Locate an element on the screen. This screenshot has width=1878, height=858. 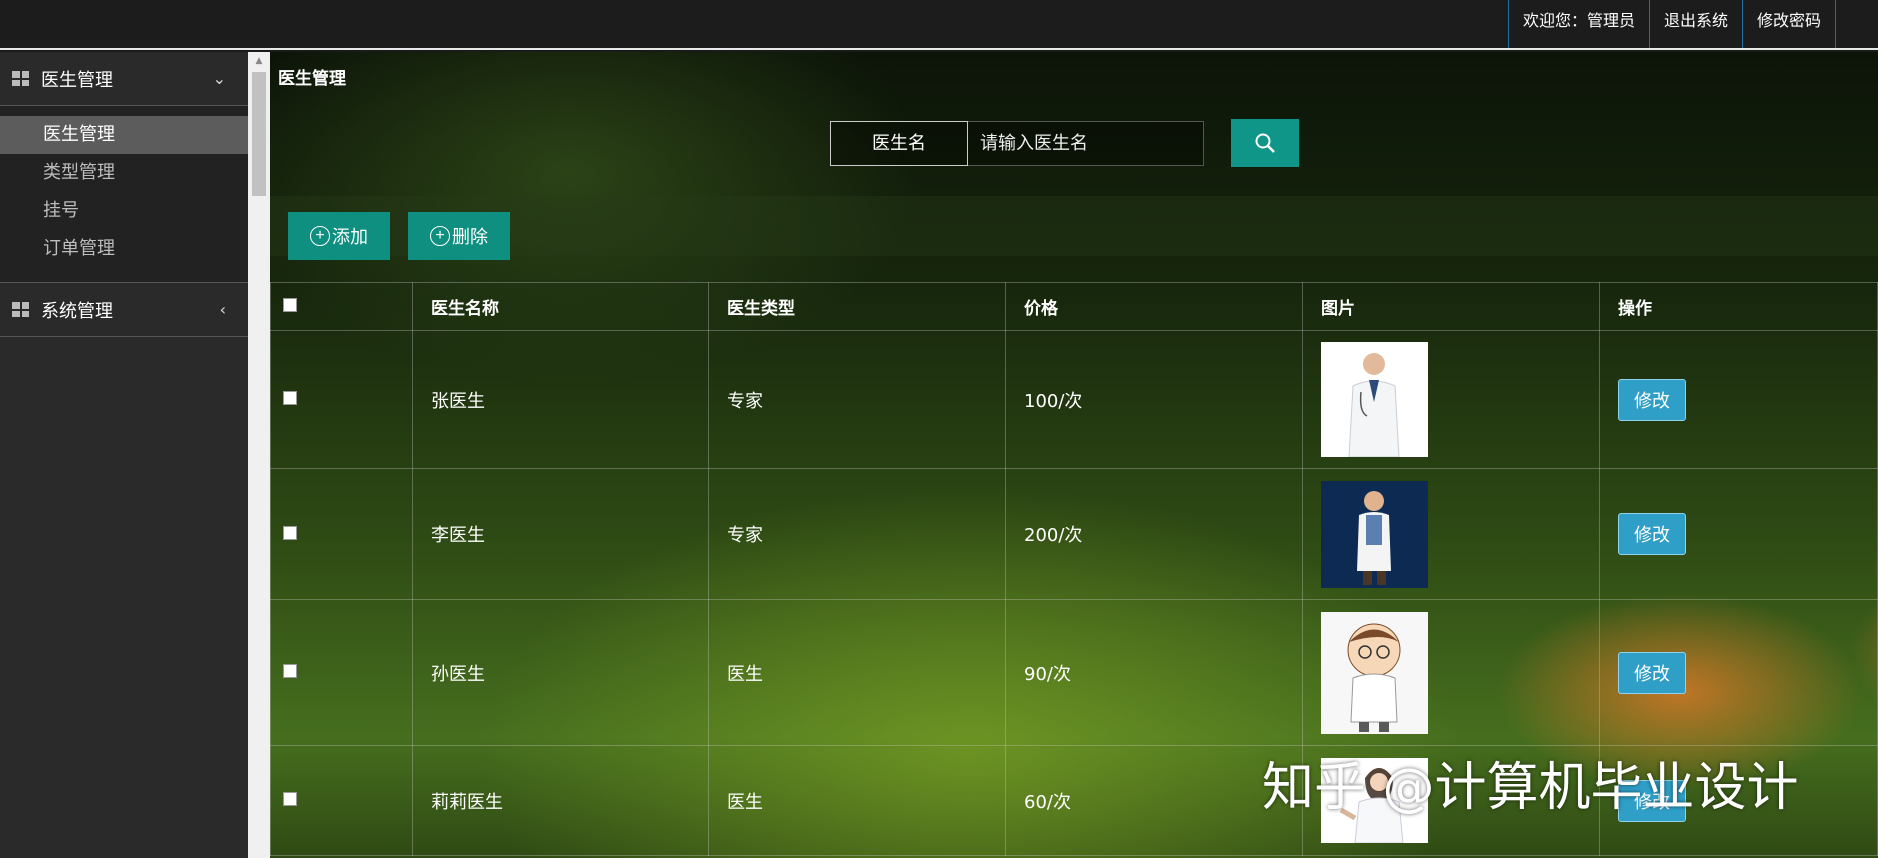
table-row: 孙医生 医生 90/次 修改 is located at coordinates (1074, 672).